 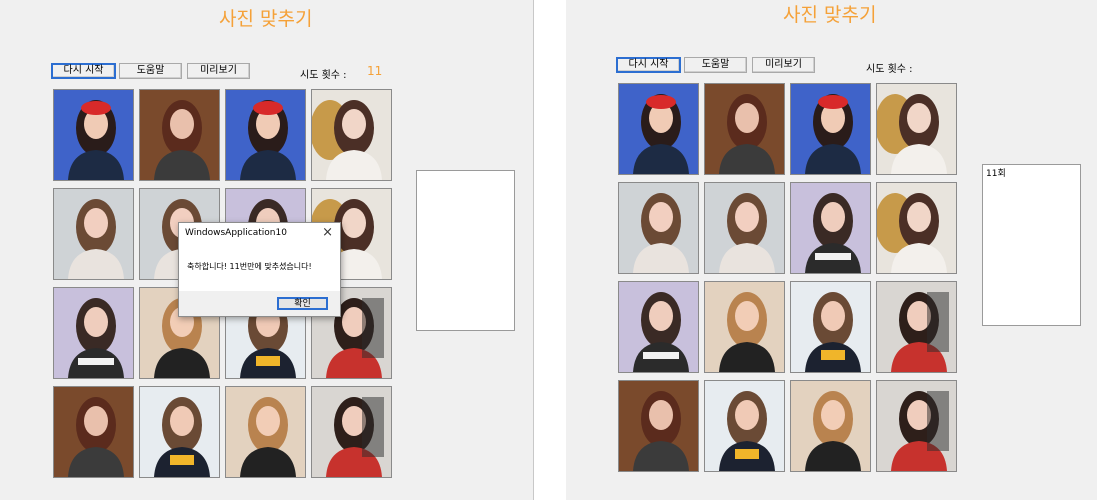 I want to click on attempt-history-list, so click(x=465, y=250).